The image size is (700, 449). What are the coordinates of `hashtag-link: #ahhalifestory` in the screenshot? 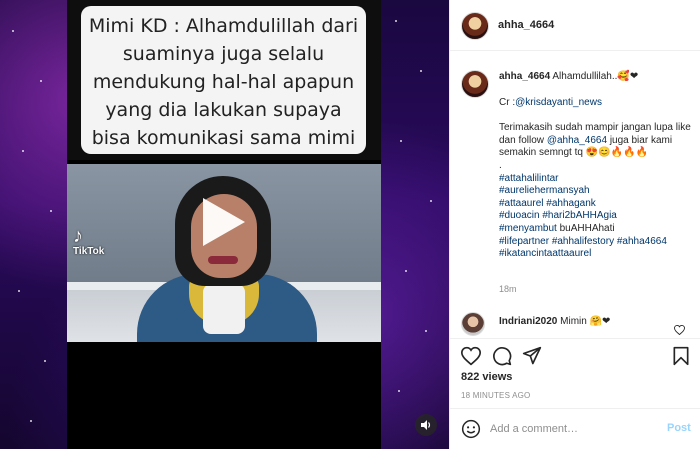 It's located at (583, 241).